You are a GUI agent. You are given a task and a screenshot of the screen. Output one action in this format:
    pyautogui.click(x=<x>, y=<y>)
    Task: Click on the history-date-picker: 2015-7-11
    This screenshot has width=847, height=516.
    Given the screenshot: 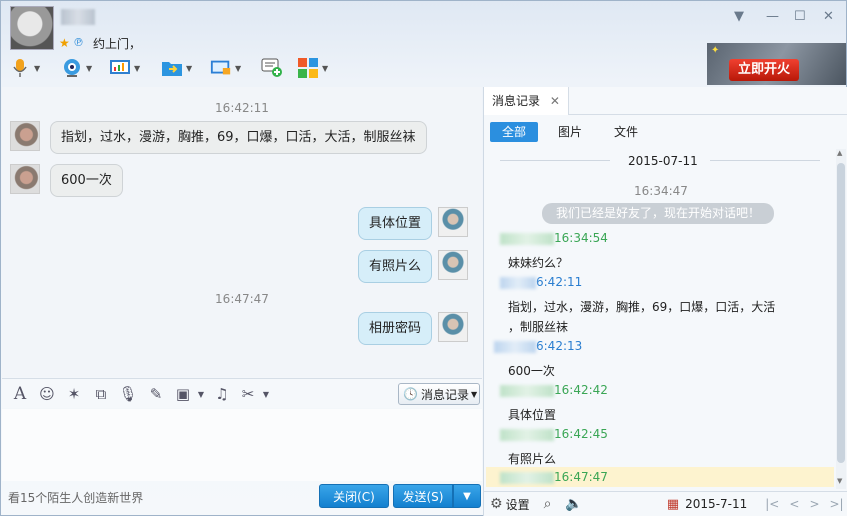 What is the action you would take?
    pyautogui.click(x=716, y=504)
    